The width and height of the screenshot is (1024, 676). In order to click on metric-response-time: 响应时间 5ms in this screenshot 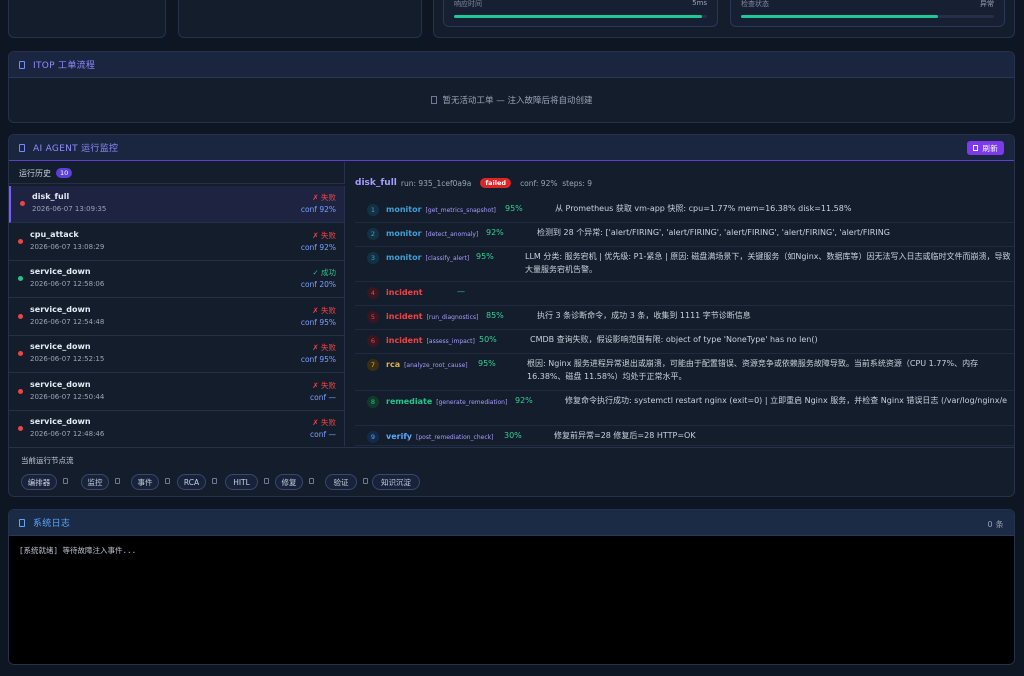, I will do `click(580, 13)`.